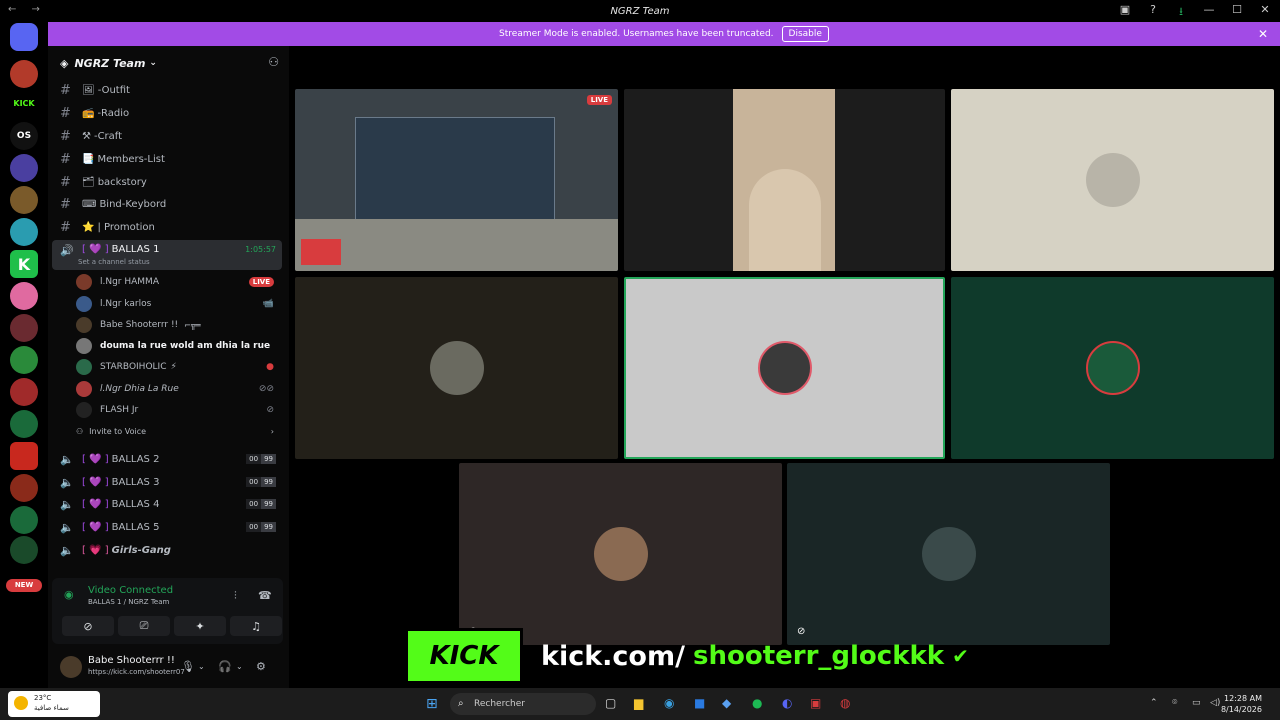 The height and width of the screenshot is (720, 1280). What do you see at coordinates (167, 227) in the screenshot?
I see `channel-promotion: # ⭐ | Promotion` at bounding box center [167, 227].